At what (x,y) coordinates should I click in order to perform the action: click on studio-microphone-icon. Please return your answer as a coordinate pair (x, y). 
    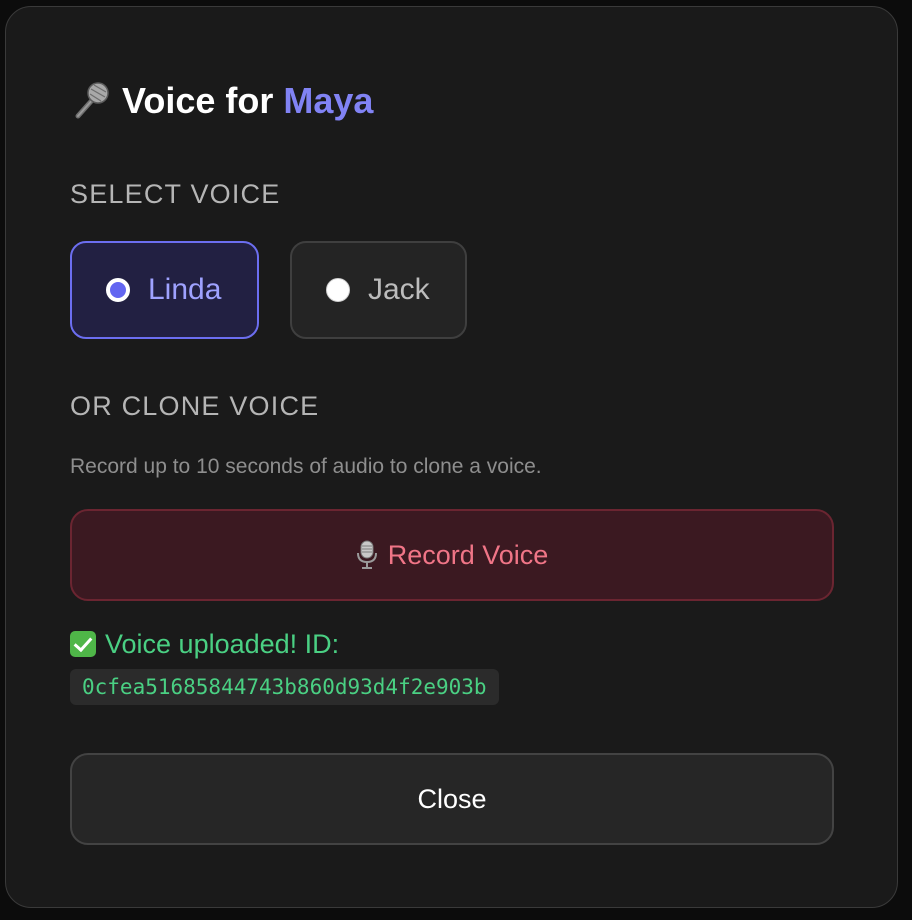
    Looking at the image, I should click on (367, 555).